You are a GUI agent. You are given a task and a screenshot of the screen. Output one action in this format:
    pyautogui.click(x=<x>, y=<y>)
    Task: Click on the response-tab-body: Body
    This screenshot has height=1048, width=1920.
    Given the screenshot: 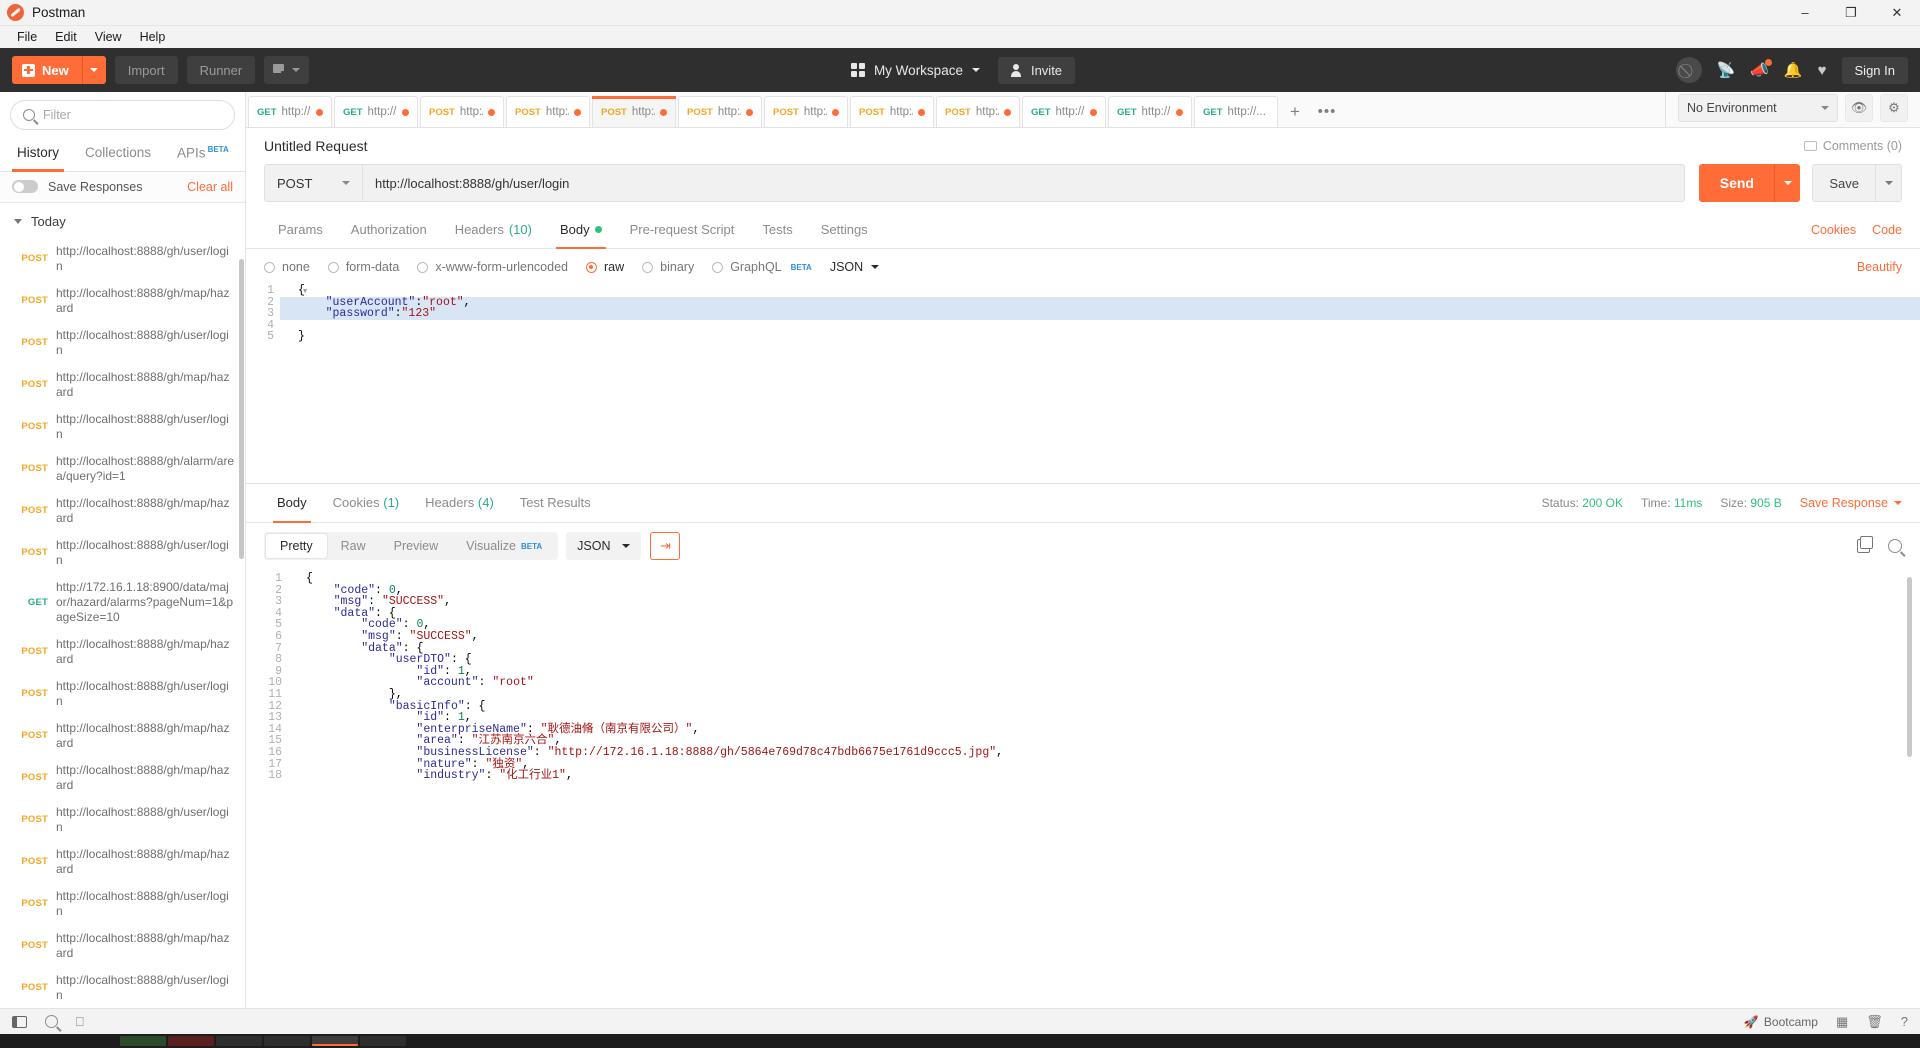 What is the action you would take?
    pyautogui.click(x=292, y=503)
    